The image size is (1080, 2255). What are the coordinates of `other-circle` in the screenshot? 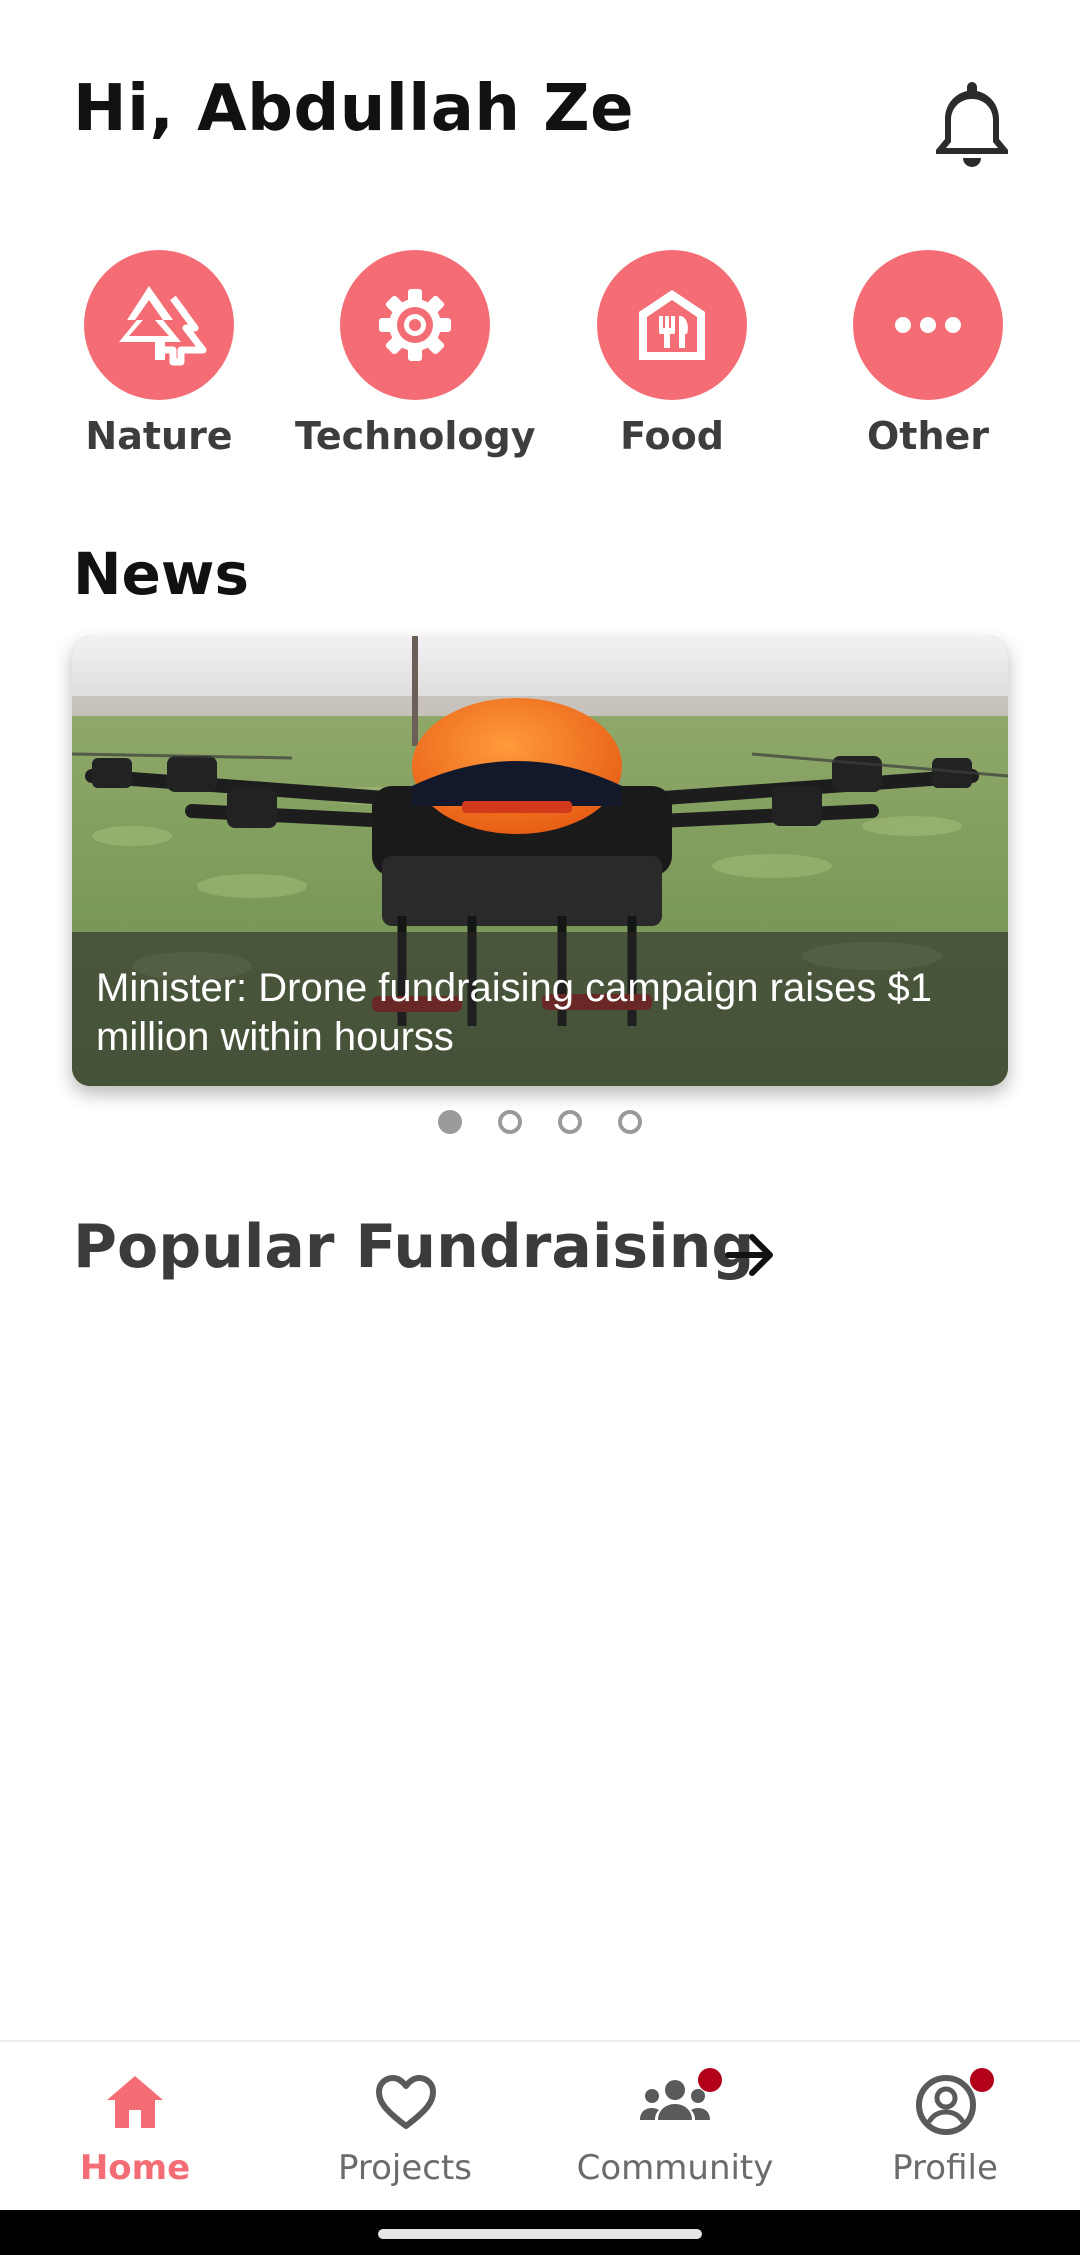 It's located at (928, 325).